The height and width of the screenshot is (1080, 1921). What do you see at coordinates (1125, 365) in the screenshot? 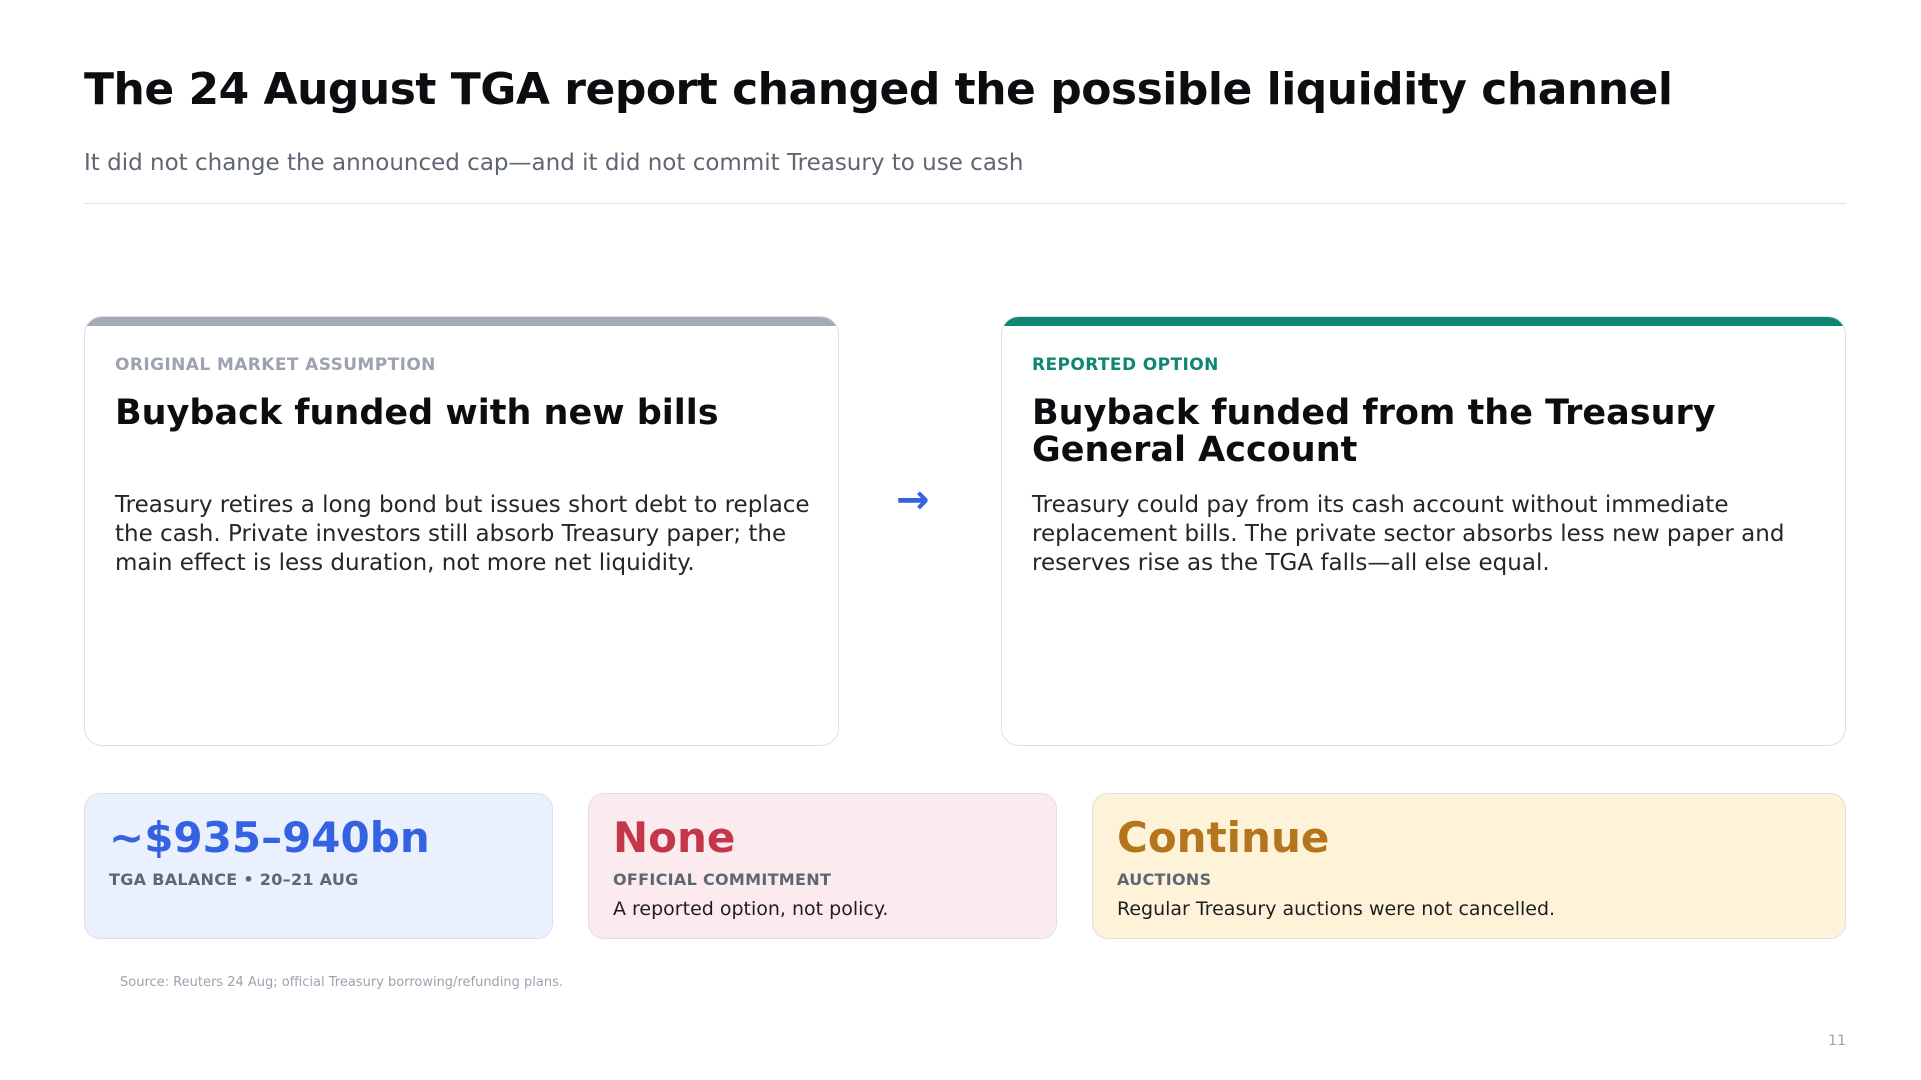
I see `card-tag: REPORTED OPTION` at bounding box center [1125, 365].